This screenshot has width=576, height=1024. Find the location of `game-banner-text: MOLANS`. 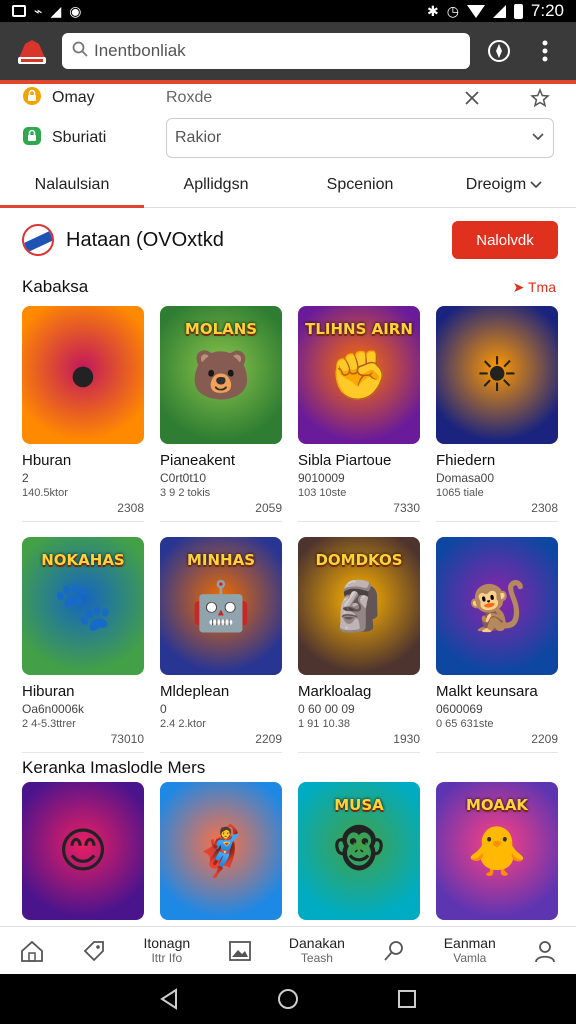

game-banner-text: MOLANS is located at coordinates (221, 329).